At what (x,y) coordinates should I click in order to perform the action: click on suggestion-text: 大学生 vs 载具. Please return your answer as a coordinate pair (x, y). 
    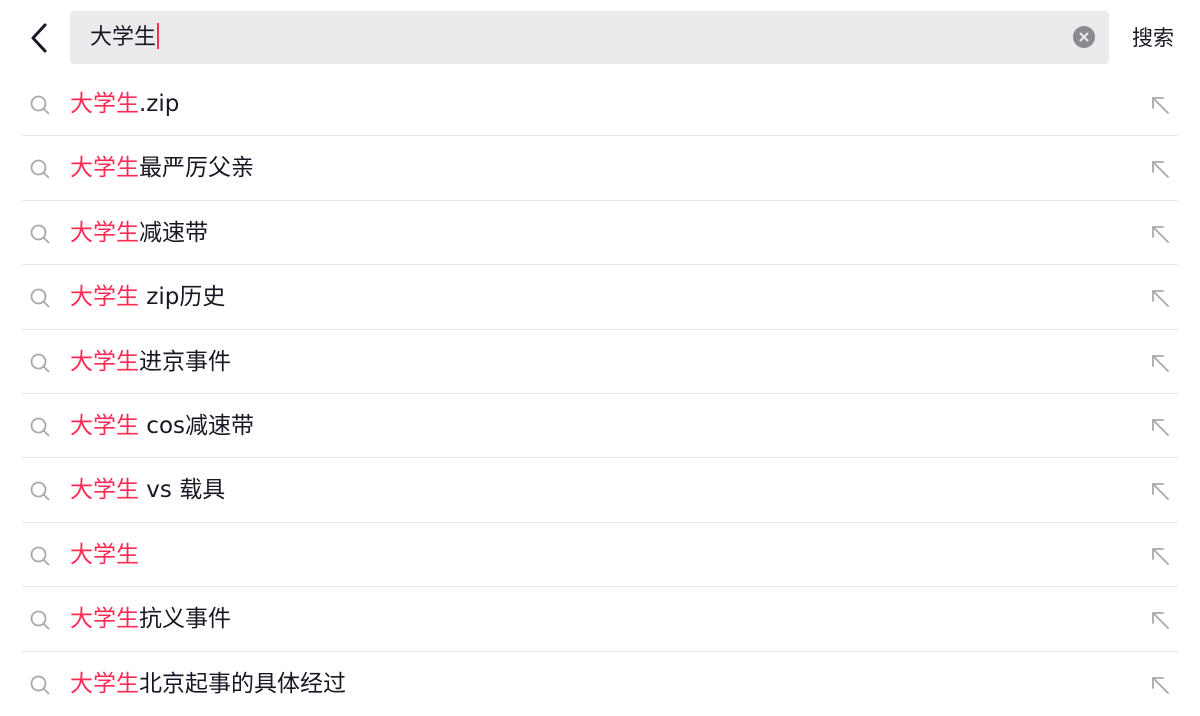
    Looking at the image, I should click on (147, 490).